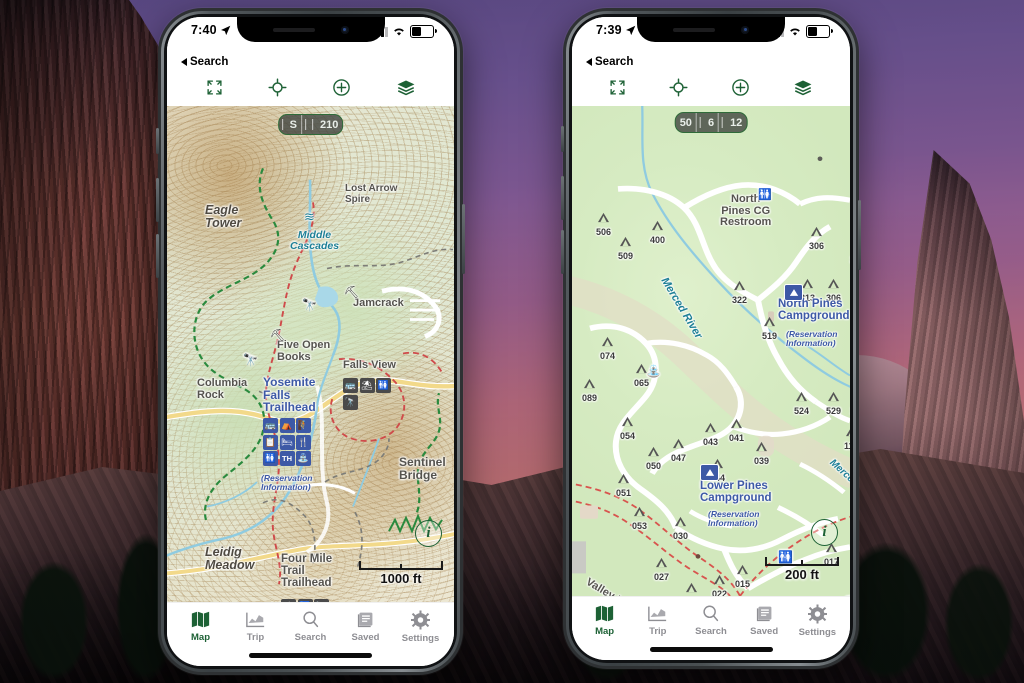 The image size is (1024, 683). I want to click on campsite-marker: 029, so click(691, 588).